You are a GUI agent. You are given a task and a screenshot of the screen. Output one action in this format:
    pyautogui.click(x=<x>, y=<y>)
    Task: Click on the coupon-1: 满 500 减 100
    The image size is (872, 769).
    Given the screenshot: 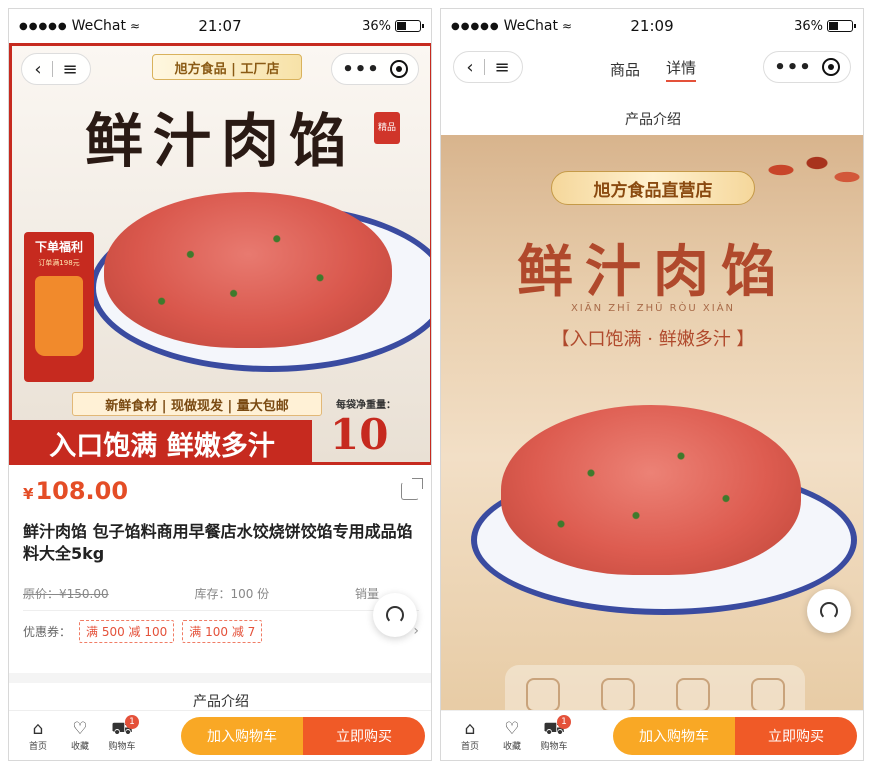 What is the action you would take?
    pyautogui.click(x=127, y=631)
    